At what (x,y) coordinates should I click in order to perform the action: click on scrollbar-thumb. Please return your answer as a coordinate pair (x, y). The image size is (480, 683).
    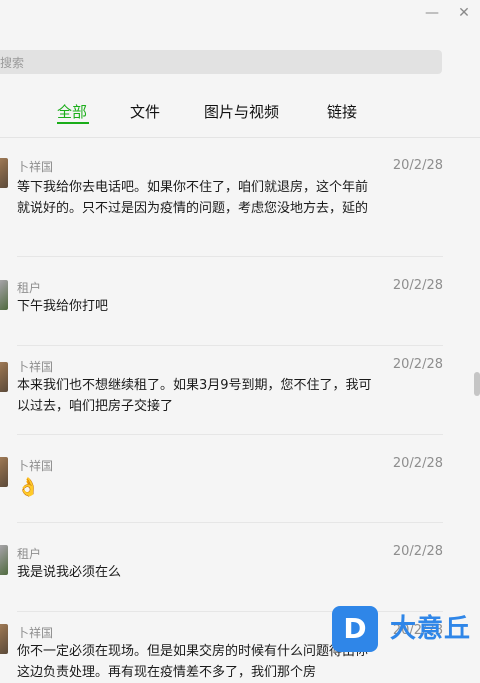
    Looking at the image, I should click on (477, 384).